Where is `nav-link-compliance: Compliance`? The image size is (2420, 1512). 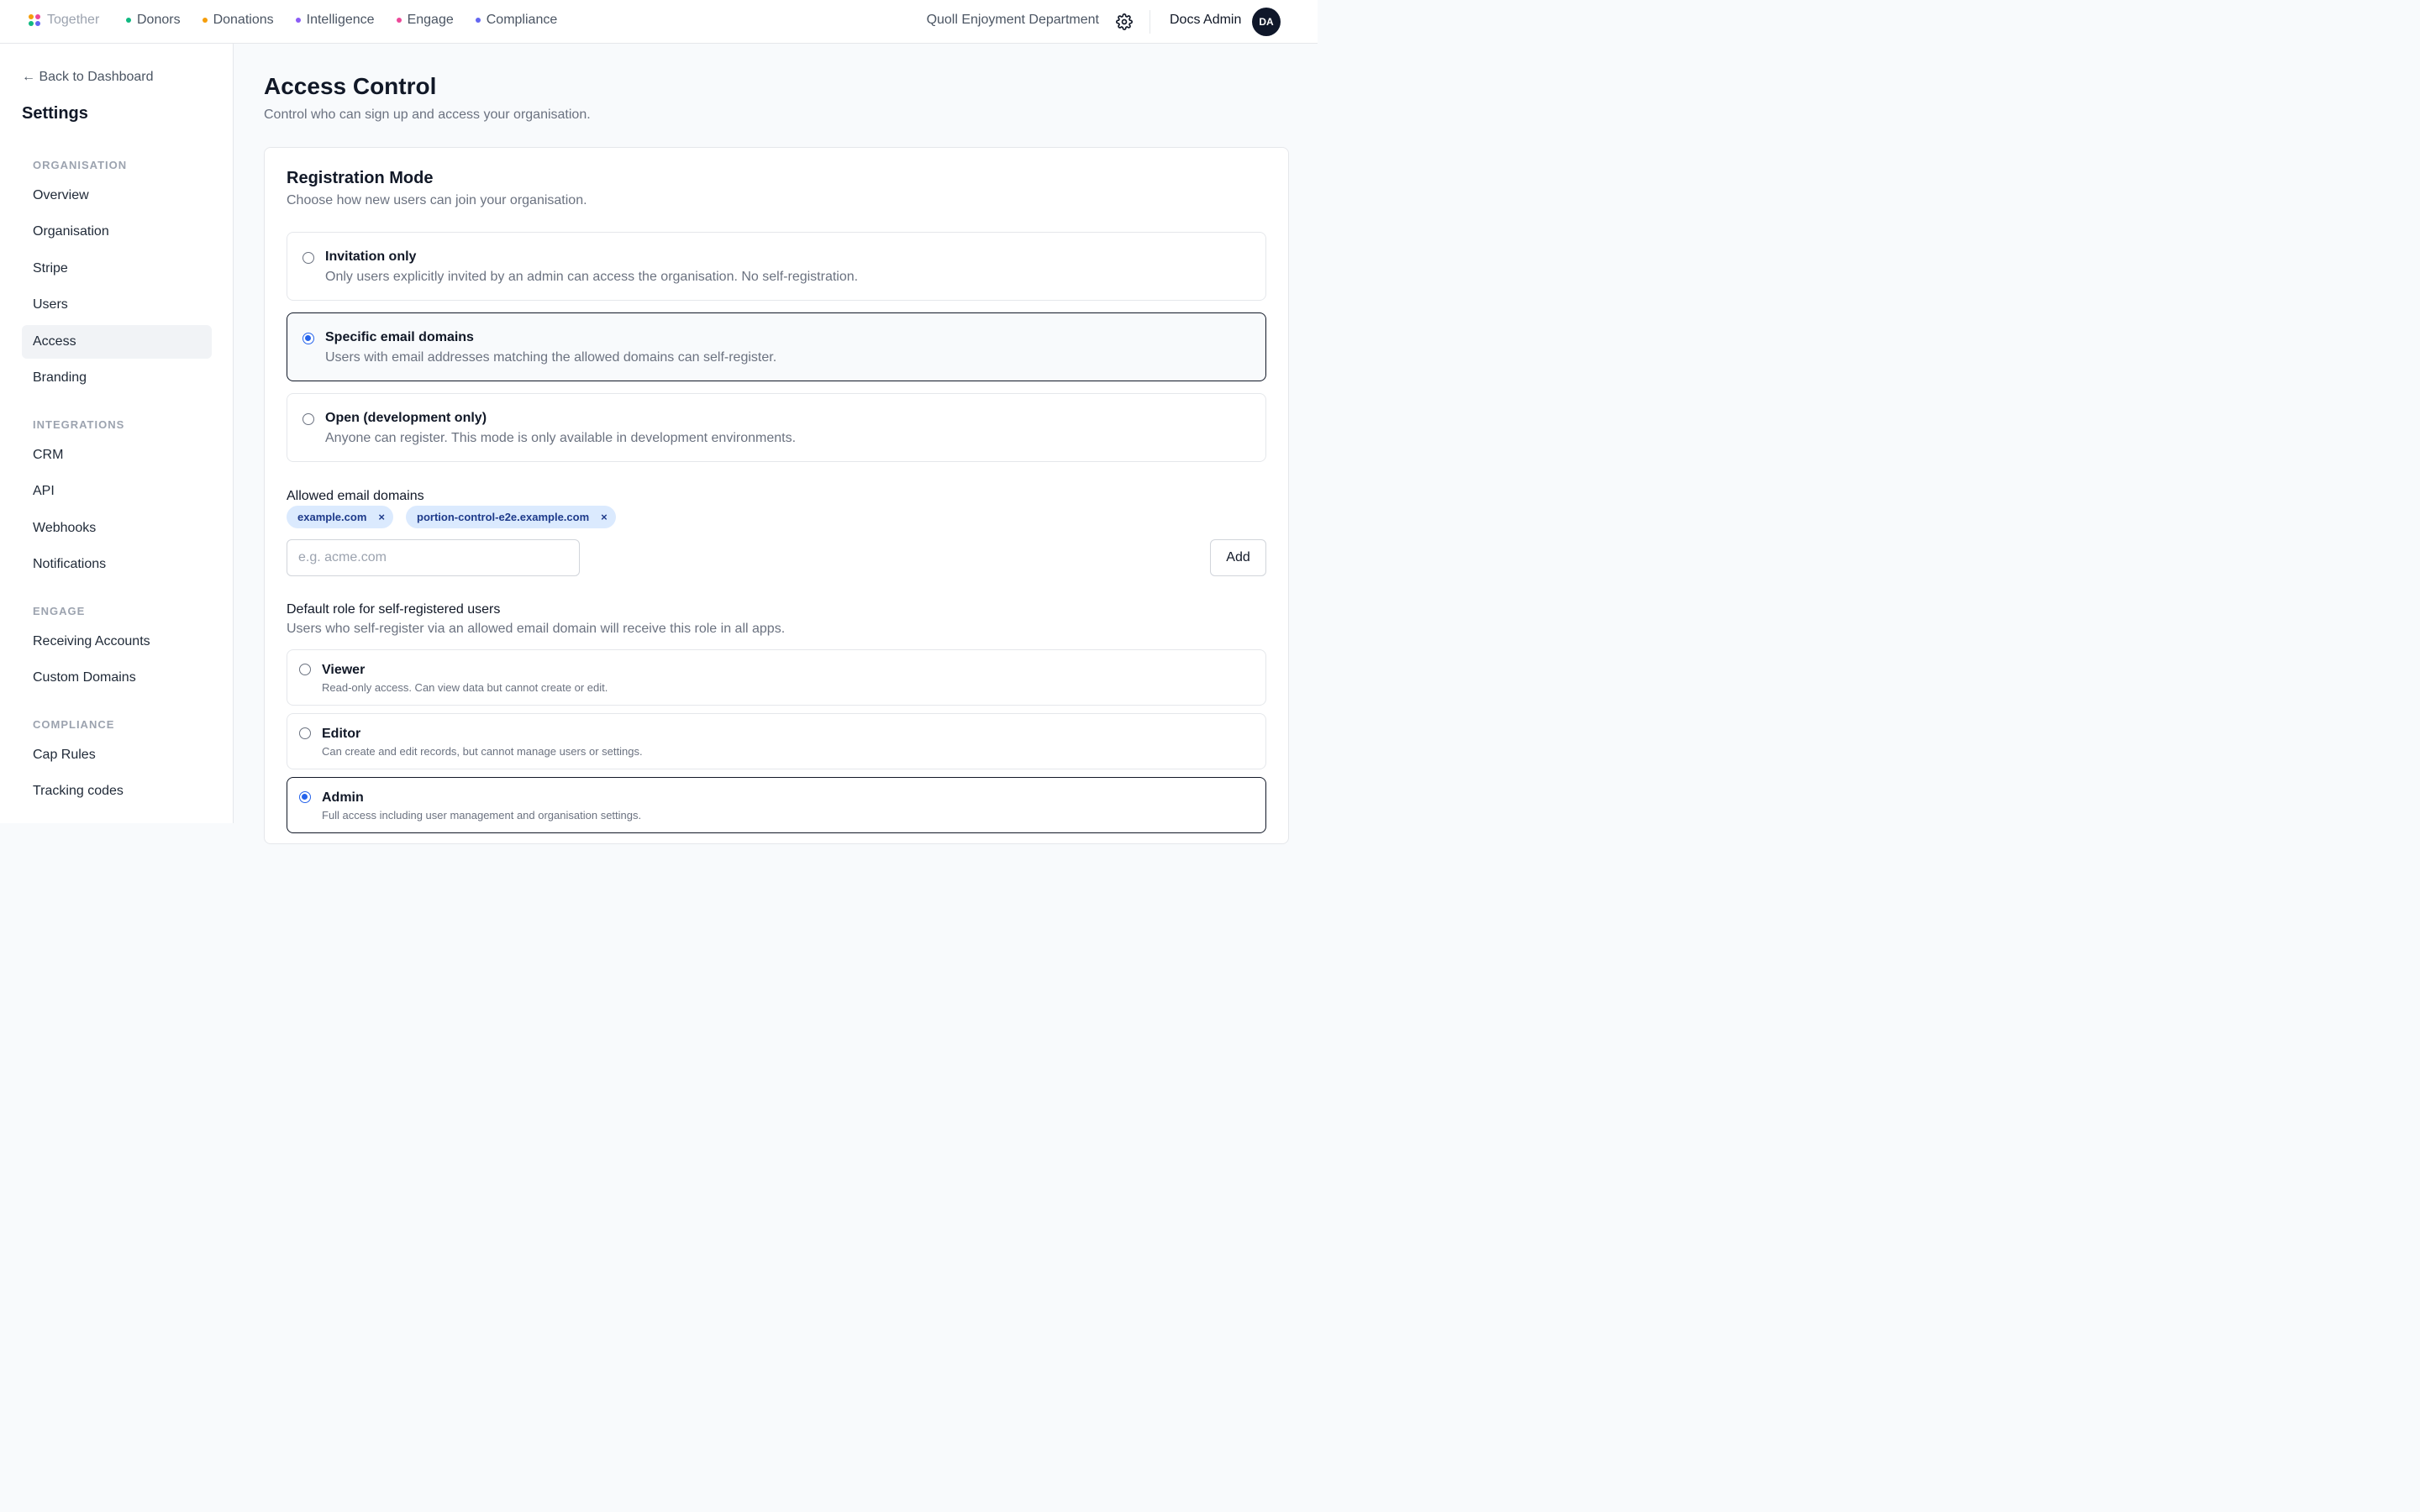
nav-link-compliance: Compliance is located at coordinates (516, 20).